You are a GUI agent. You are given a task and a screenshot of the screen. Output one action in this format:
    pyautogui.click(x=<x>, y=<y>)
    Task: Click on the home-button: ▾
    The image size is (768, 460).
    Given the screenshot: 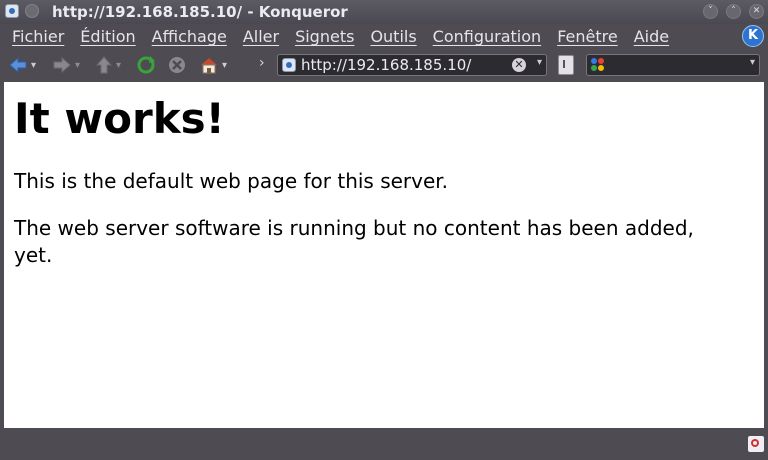 What is the action you would take?
    pyautogui.click(x=213, y=65)
    